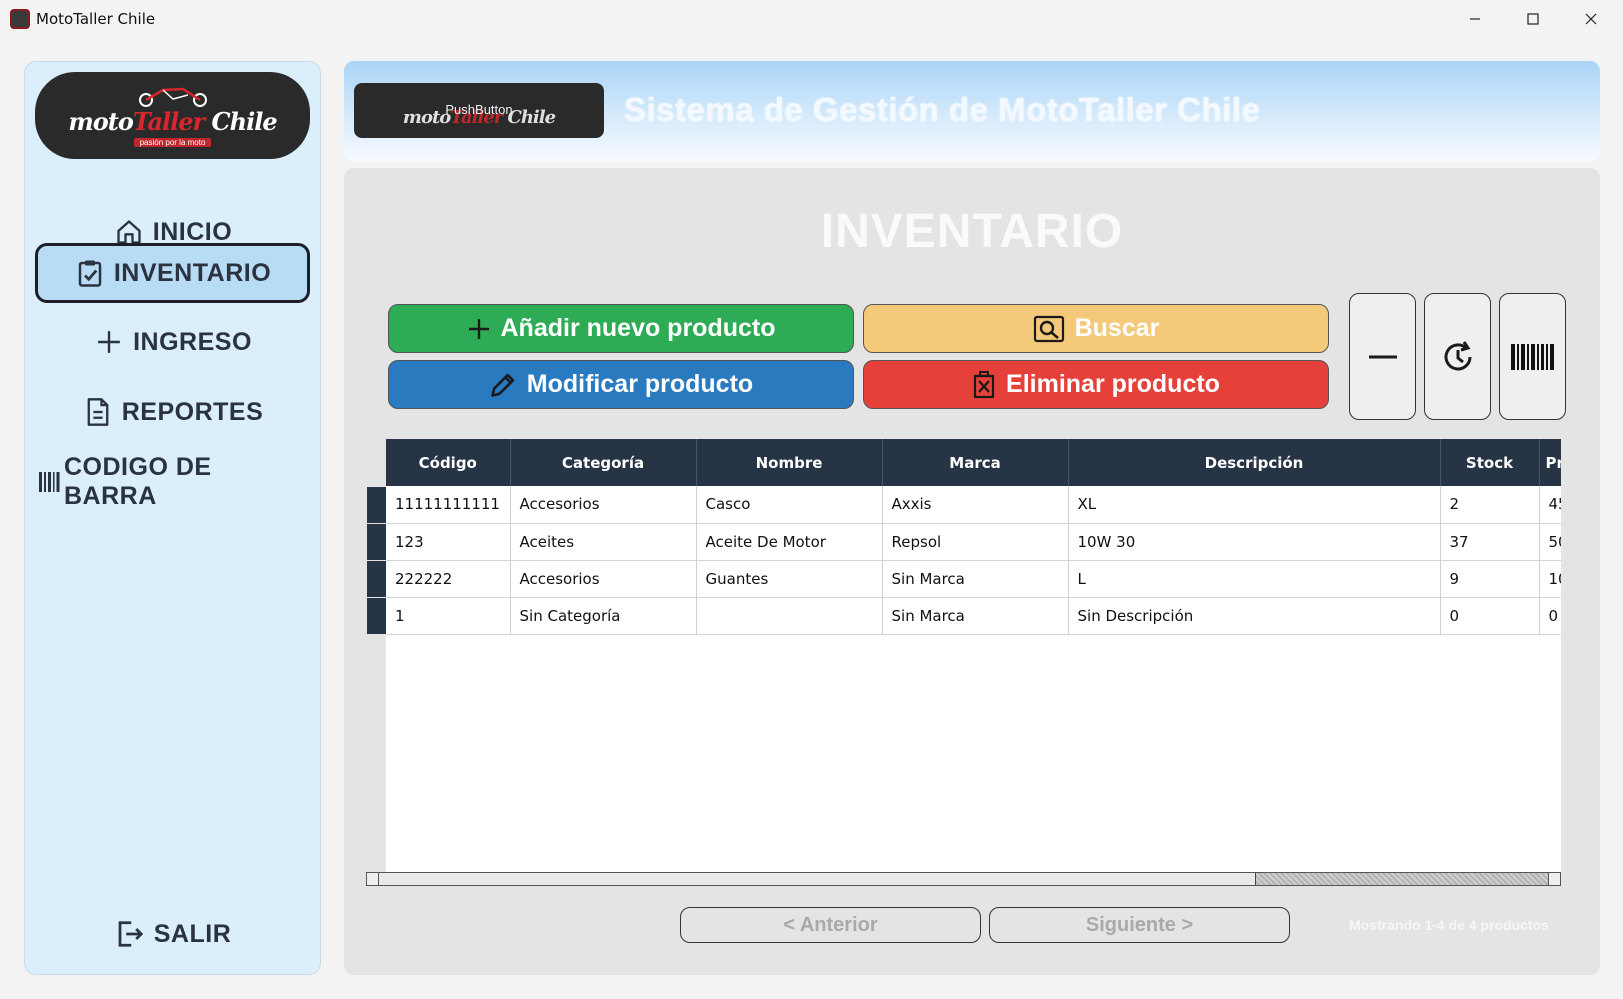 This screenshot has height=999, width=1623. I want to click on table-cell: 9, so click(1490, 579).